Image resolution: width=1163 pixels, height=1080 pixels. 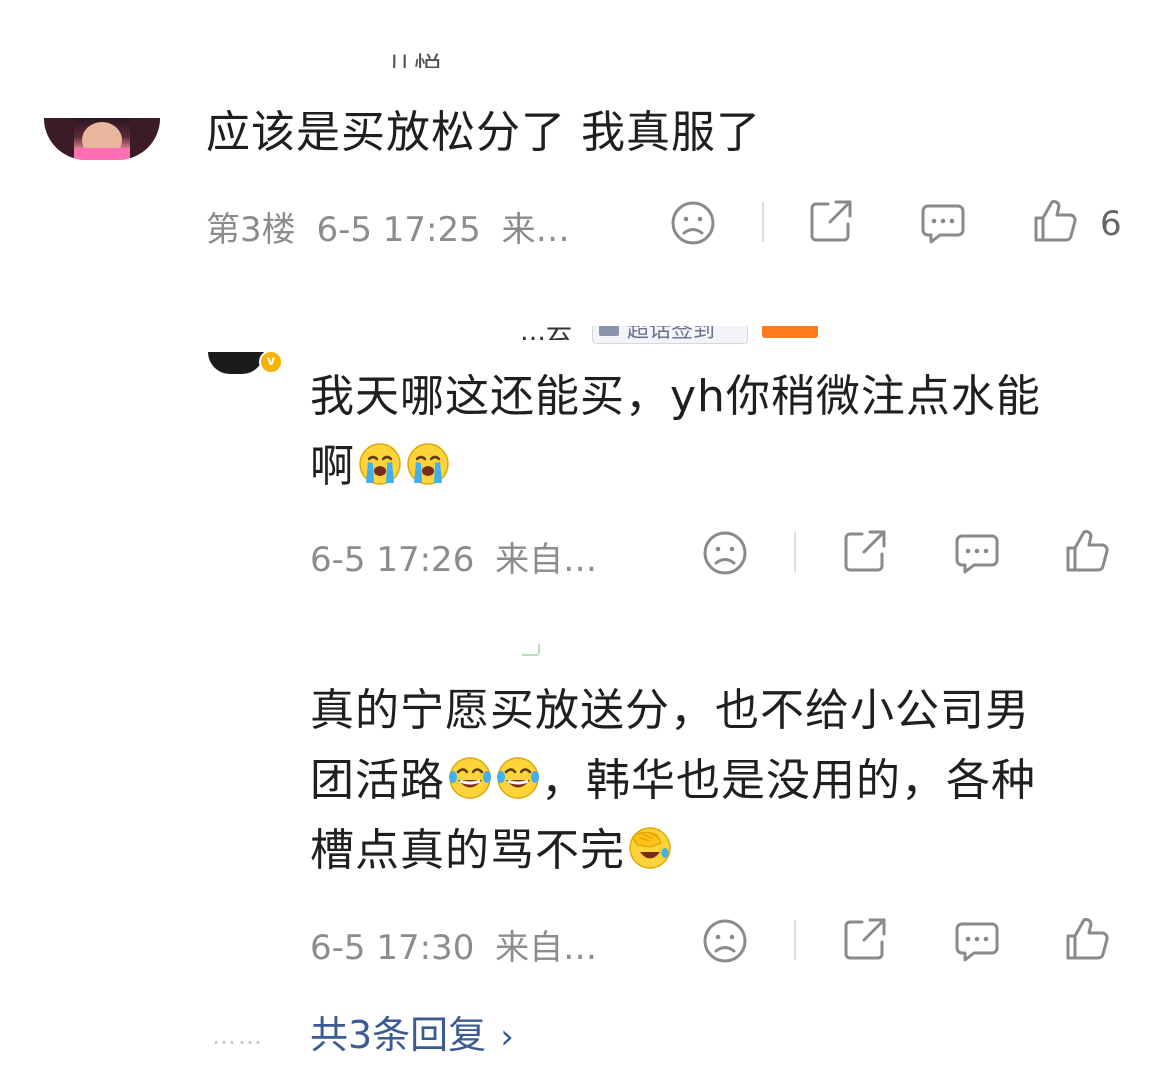 What do you see at coordinates (720, 467) in the screenshot?
I see `reply-text-line: 啊` at bounding box center [720, 467].